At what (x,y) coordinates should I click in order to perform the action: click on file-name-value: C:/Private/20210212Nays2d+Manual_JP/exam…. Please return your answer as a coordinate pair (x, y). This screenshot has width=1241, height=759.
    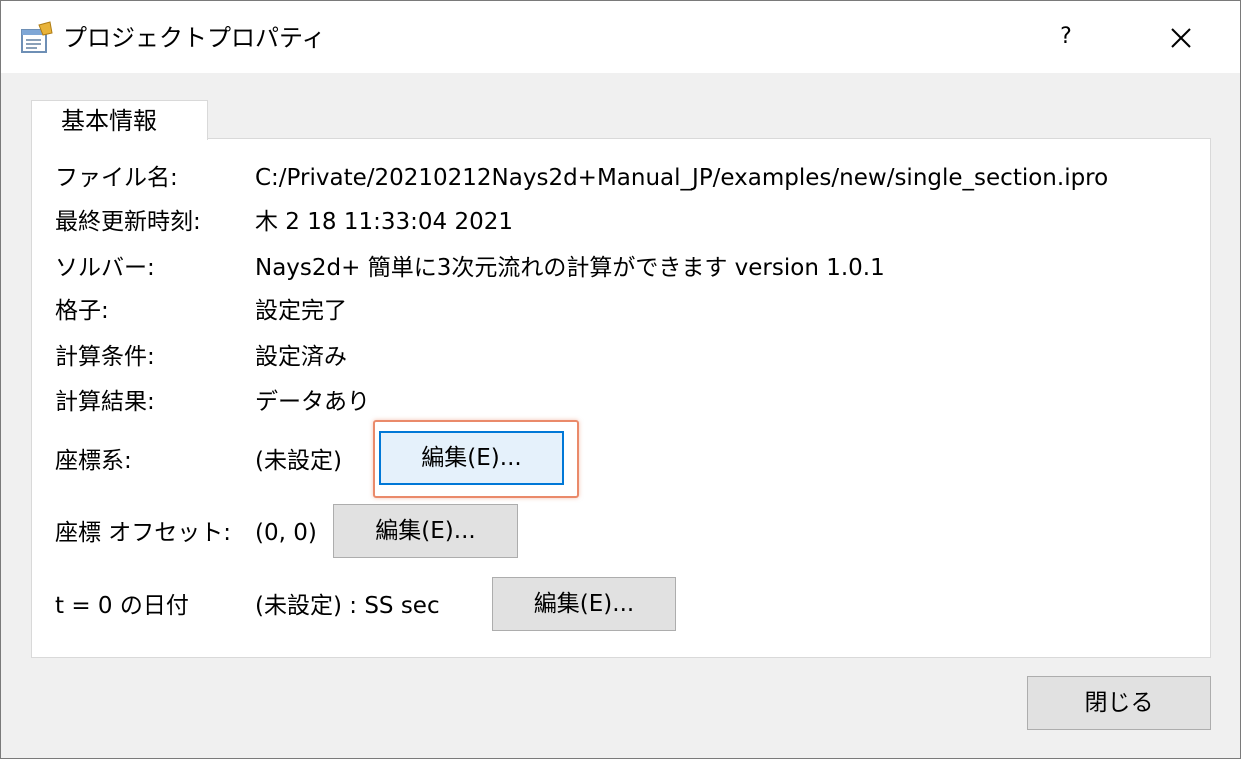
    Looking at the image, I should click on (682, 178).